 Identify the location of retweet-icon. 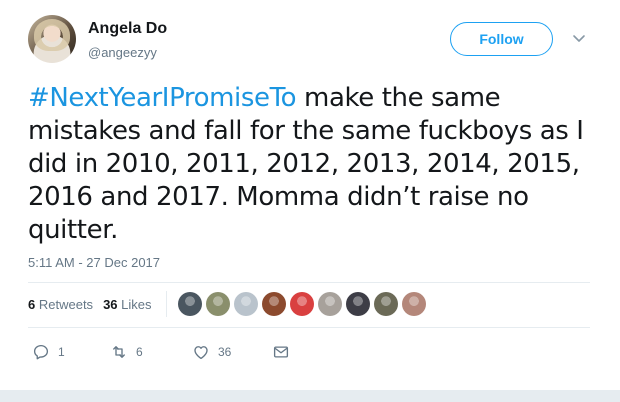
(119, 352).